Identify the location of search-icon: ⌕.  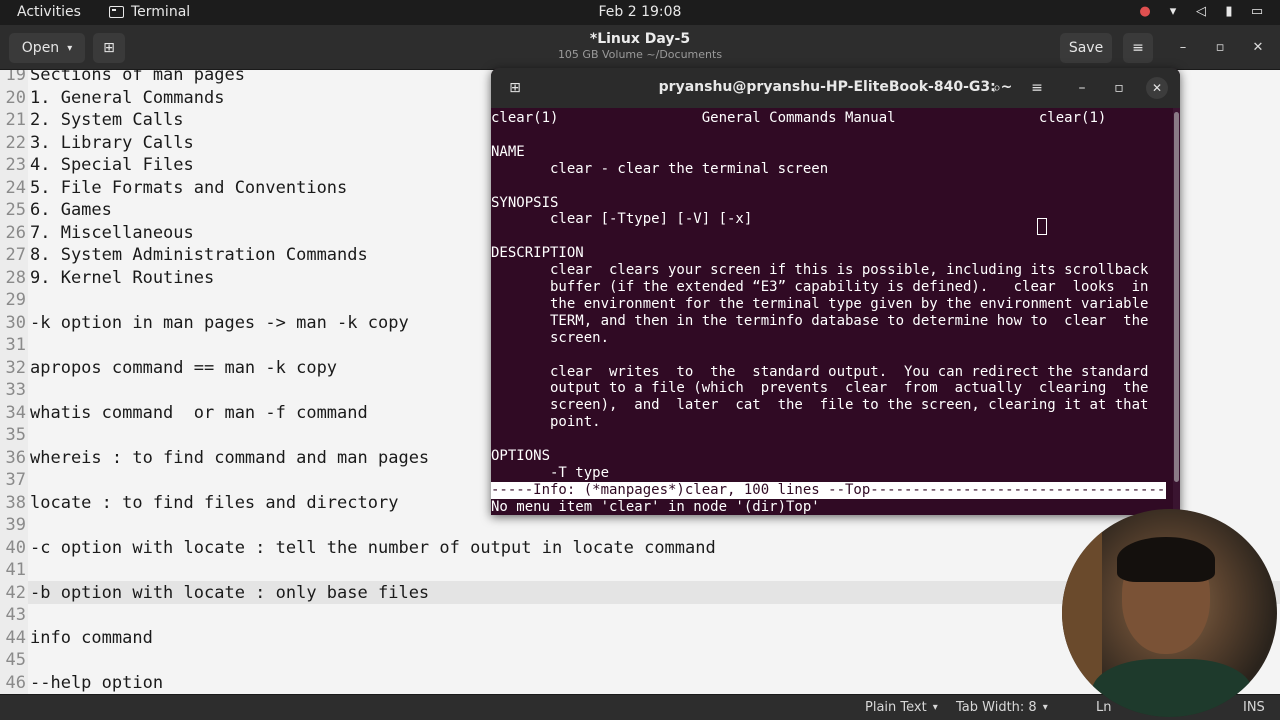
(997, 88).